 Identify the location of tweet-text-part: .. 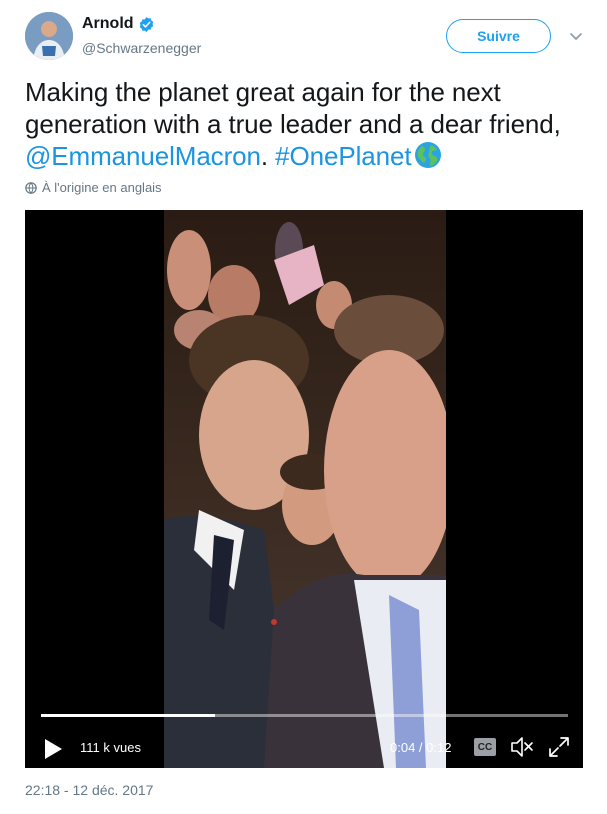
(268, 156).